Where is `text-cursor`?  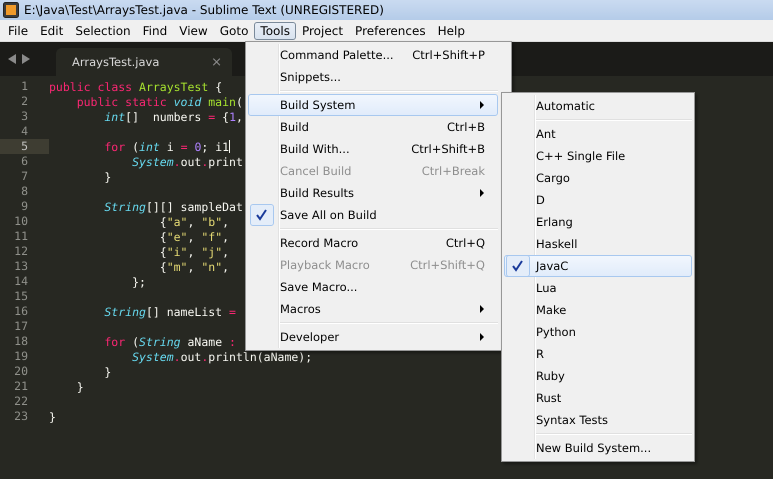 text-cursor is located at coordinates (229, 146).